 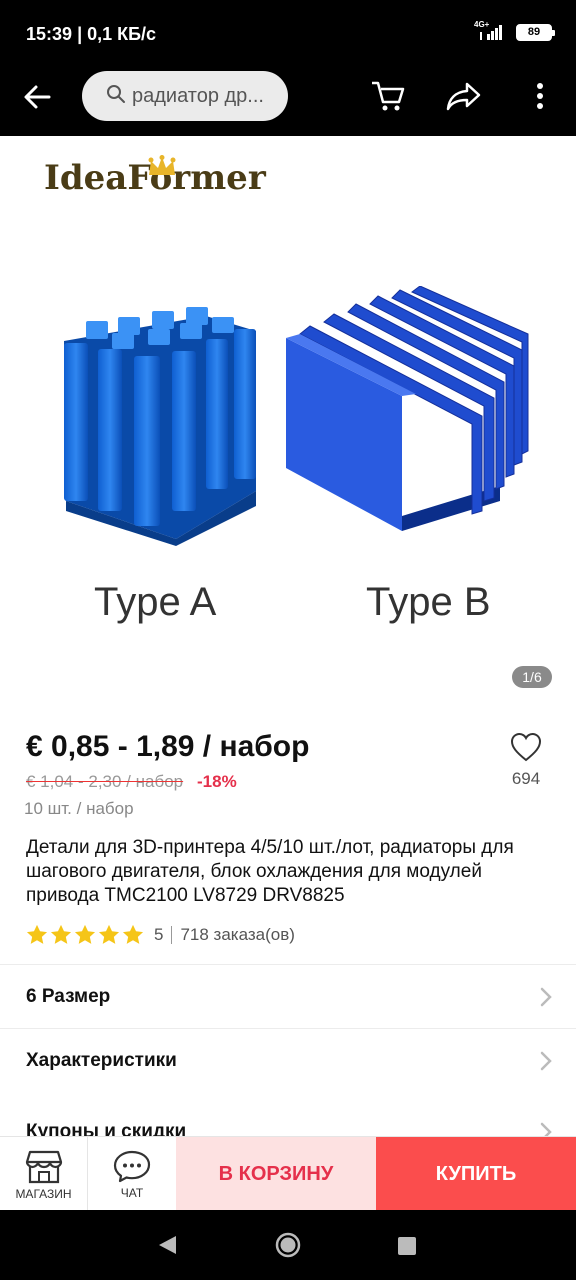 What do you see at coordinates (526, 778) in the screenshot?
I see `wishlist-count: 694` at bounding box center [526, 778].